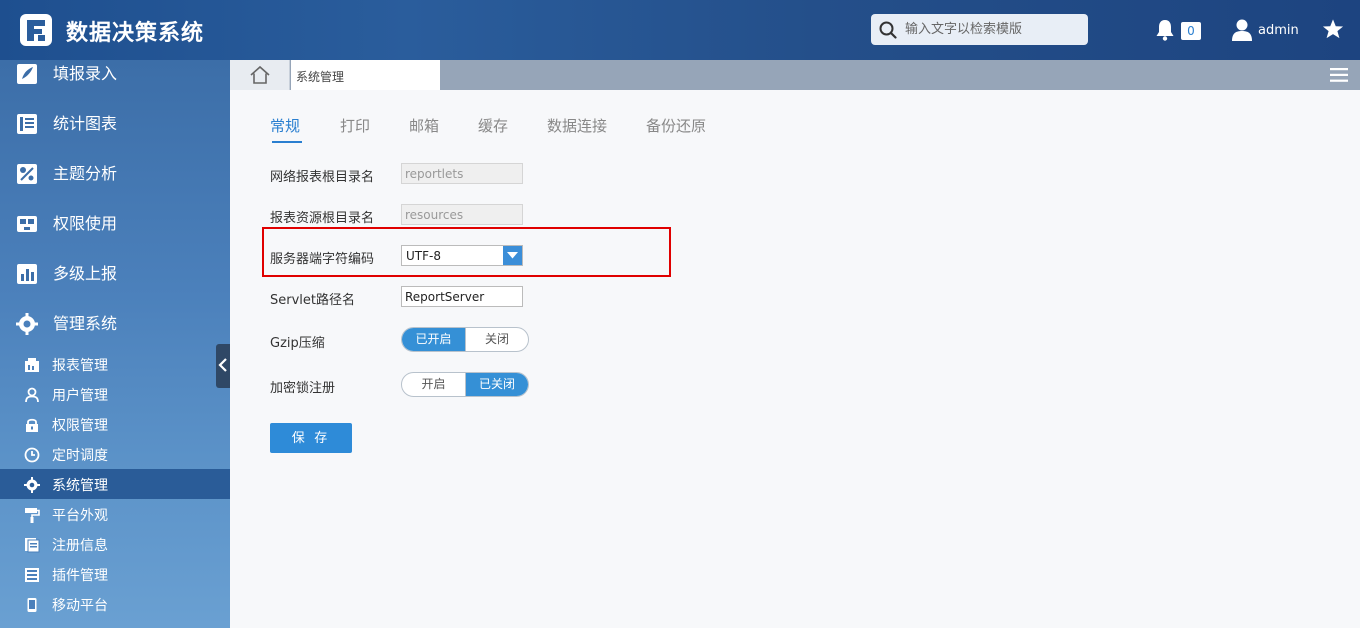  Describe the element at coordinates (80, 546) in the screenshot. I see `sidebar-subitem-label: 注册信息` at that location.